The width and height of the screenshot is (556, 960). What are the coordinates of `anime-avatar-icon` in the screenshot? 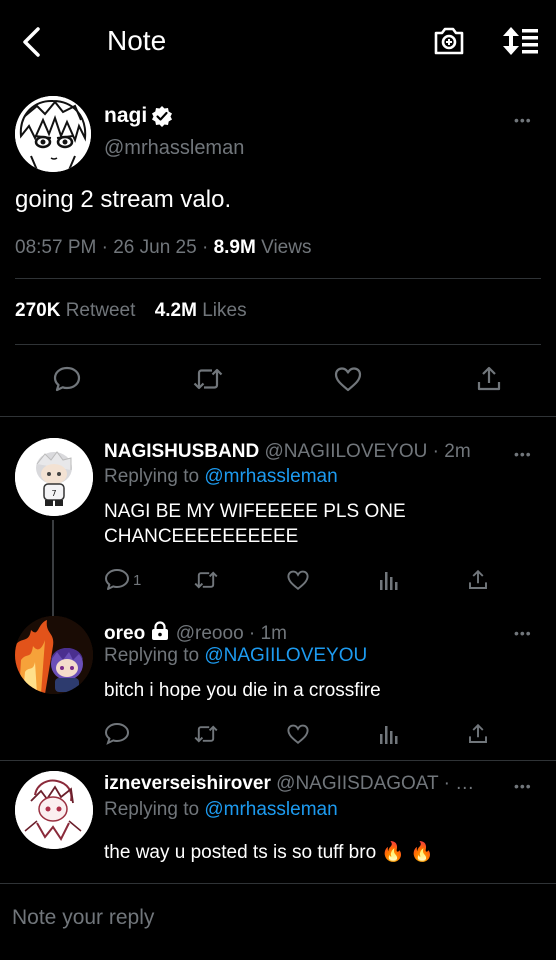 It's located at (53, 134).